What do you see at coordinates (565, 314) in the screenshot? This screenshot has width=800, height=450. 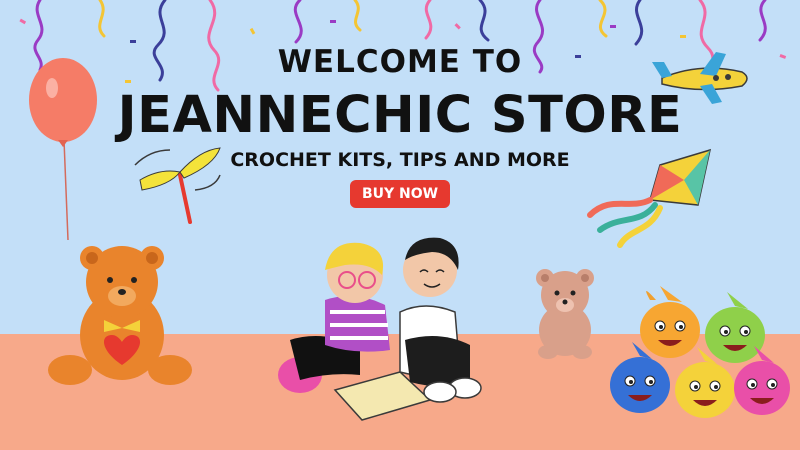 I see `small-teddy-bear-icon` at bounding box center [565, 314].